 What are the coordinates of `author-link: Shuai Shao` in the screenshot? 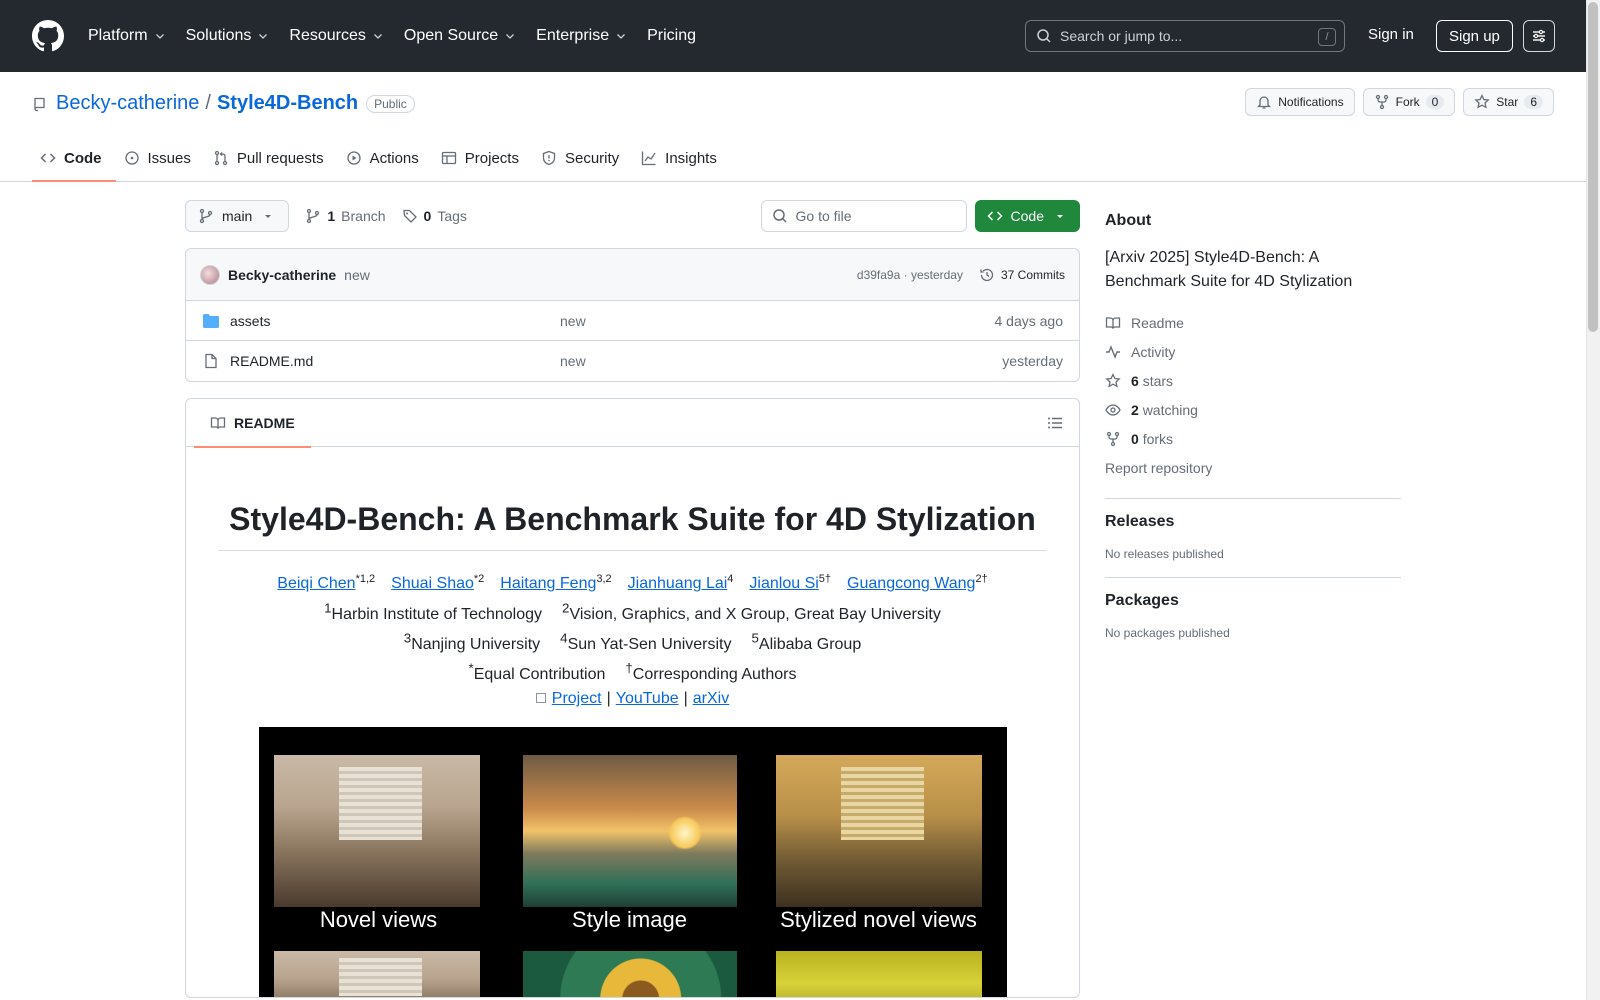 It's located at (432, 583).